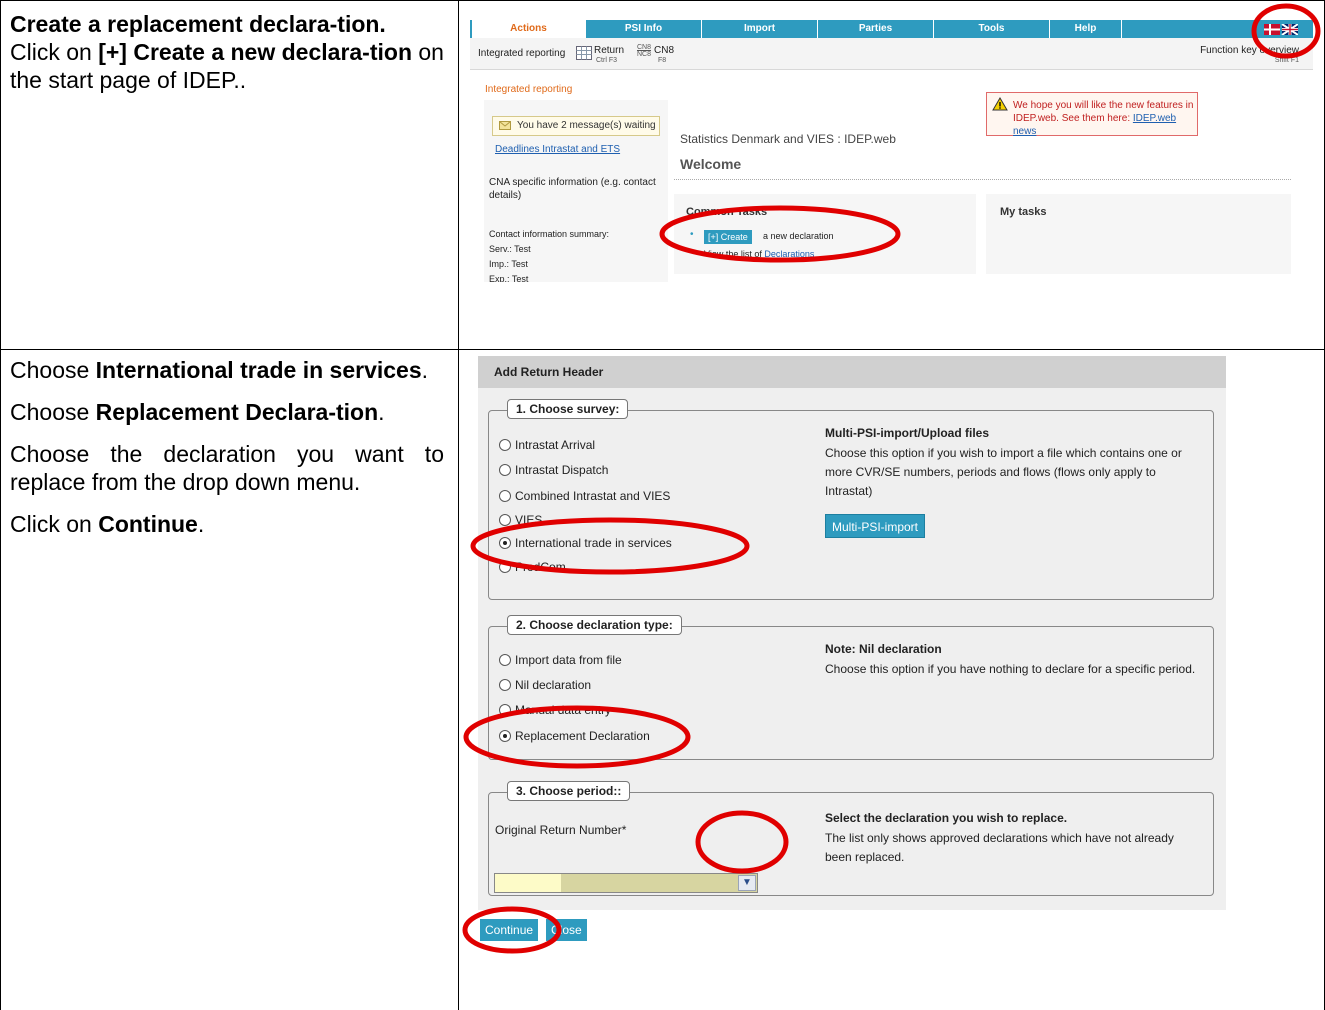  I want to click on original-return-dropdown: ▼, so click(626, 883).